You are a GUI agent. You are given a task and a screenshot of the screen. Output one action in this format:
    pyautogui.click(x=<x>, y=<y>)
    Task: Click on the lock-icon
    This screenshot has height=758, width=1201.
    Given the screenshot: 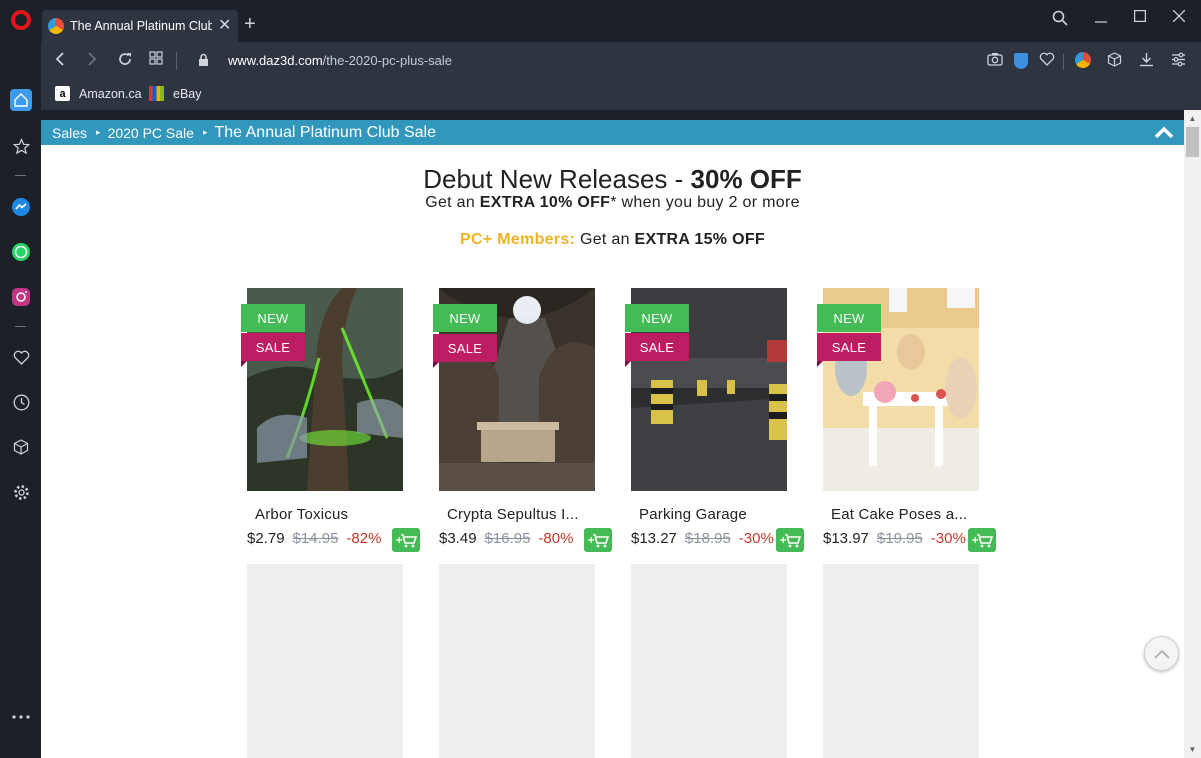 What is the action you would take?
    pyautogui.click(x=203, y=62)
    